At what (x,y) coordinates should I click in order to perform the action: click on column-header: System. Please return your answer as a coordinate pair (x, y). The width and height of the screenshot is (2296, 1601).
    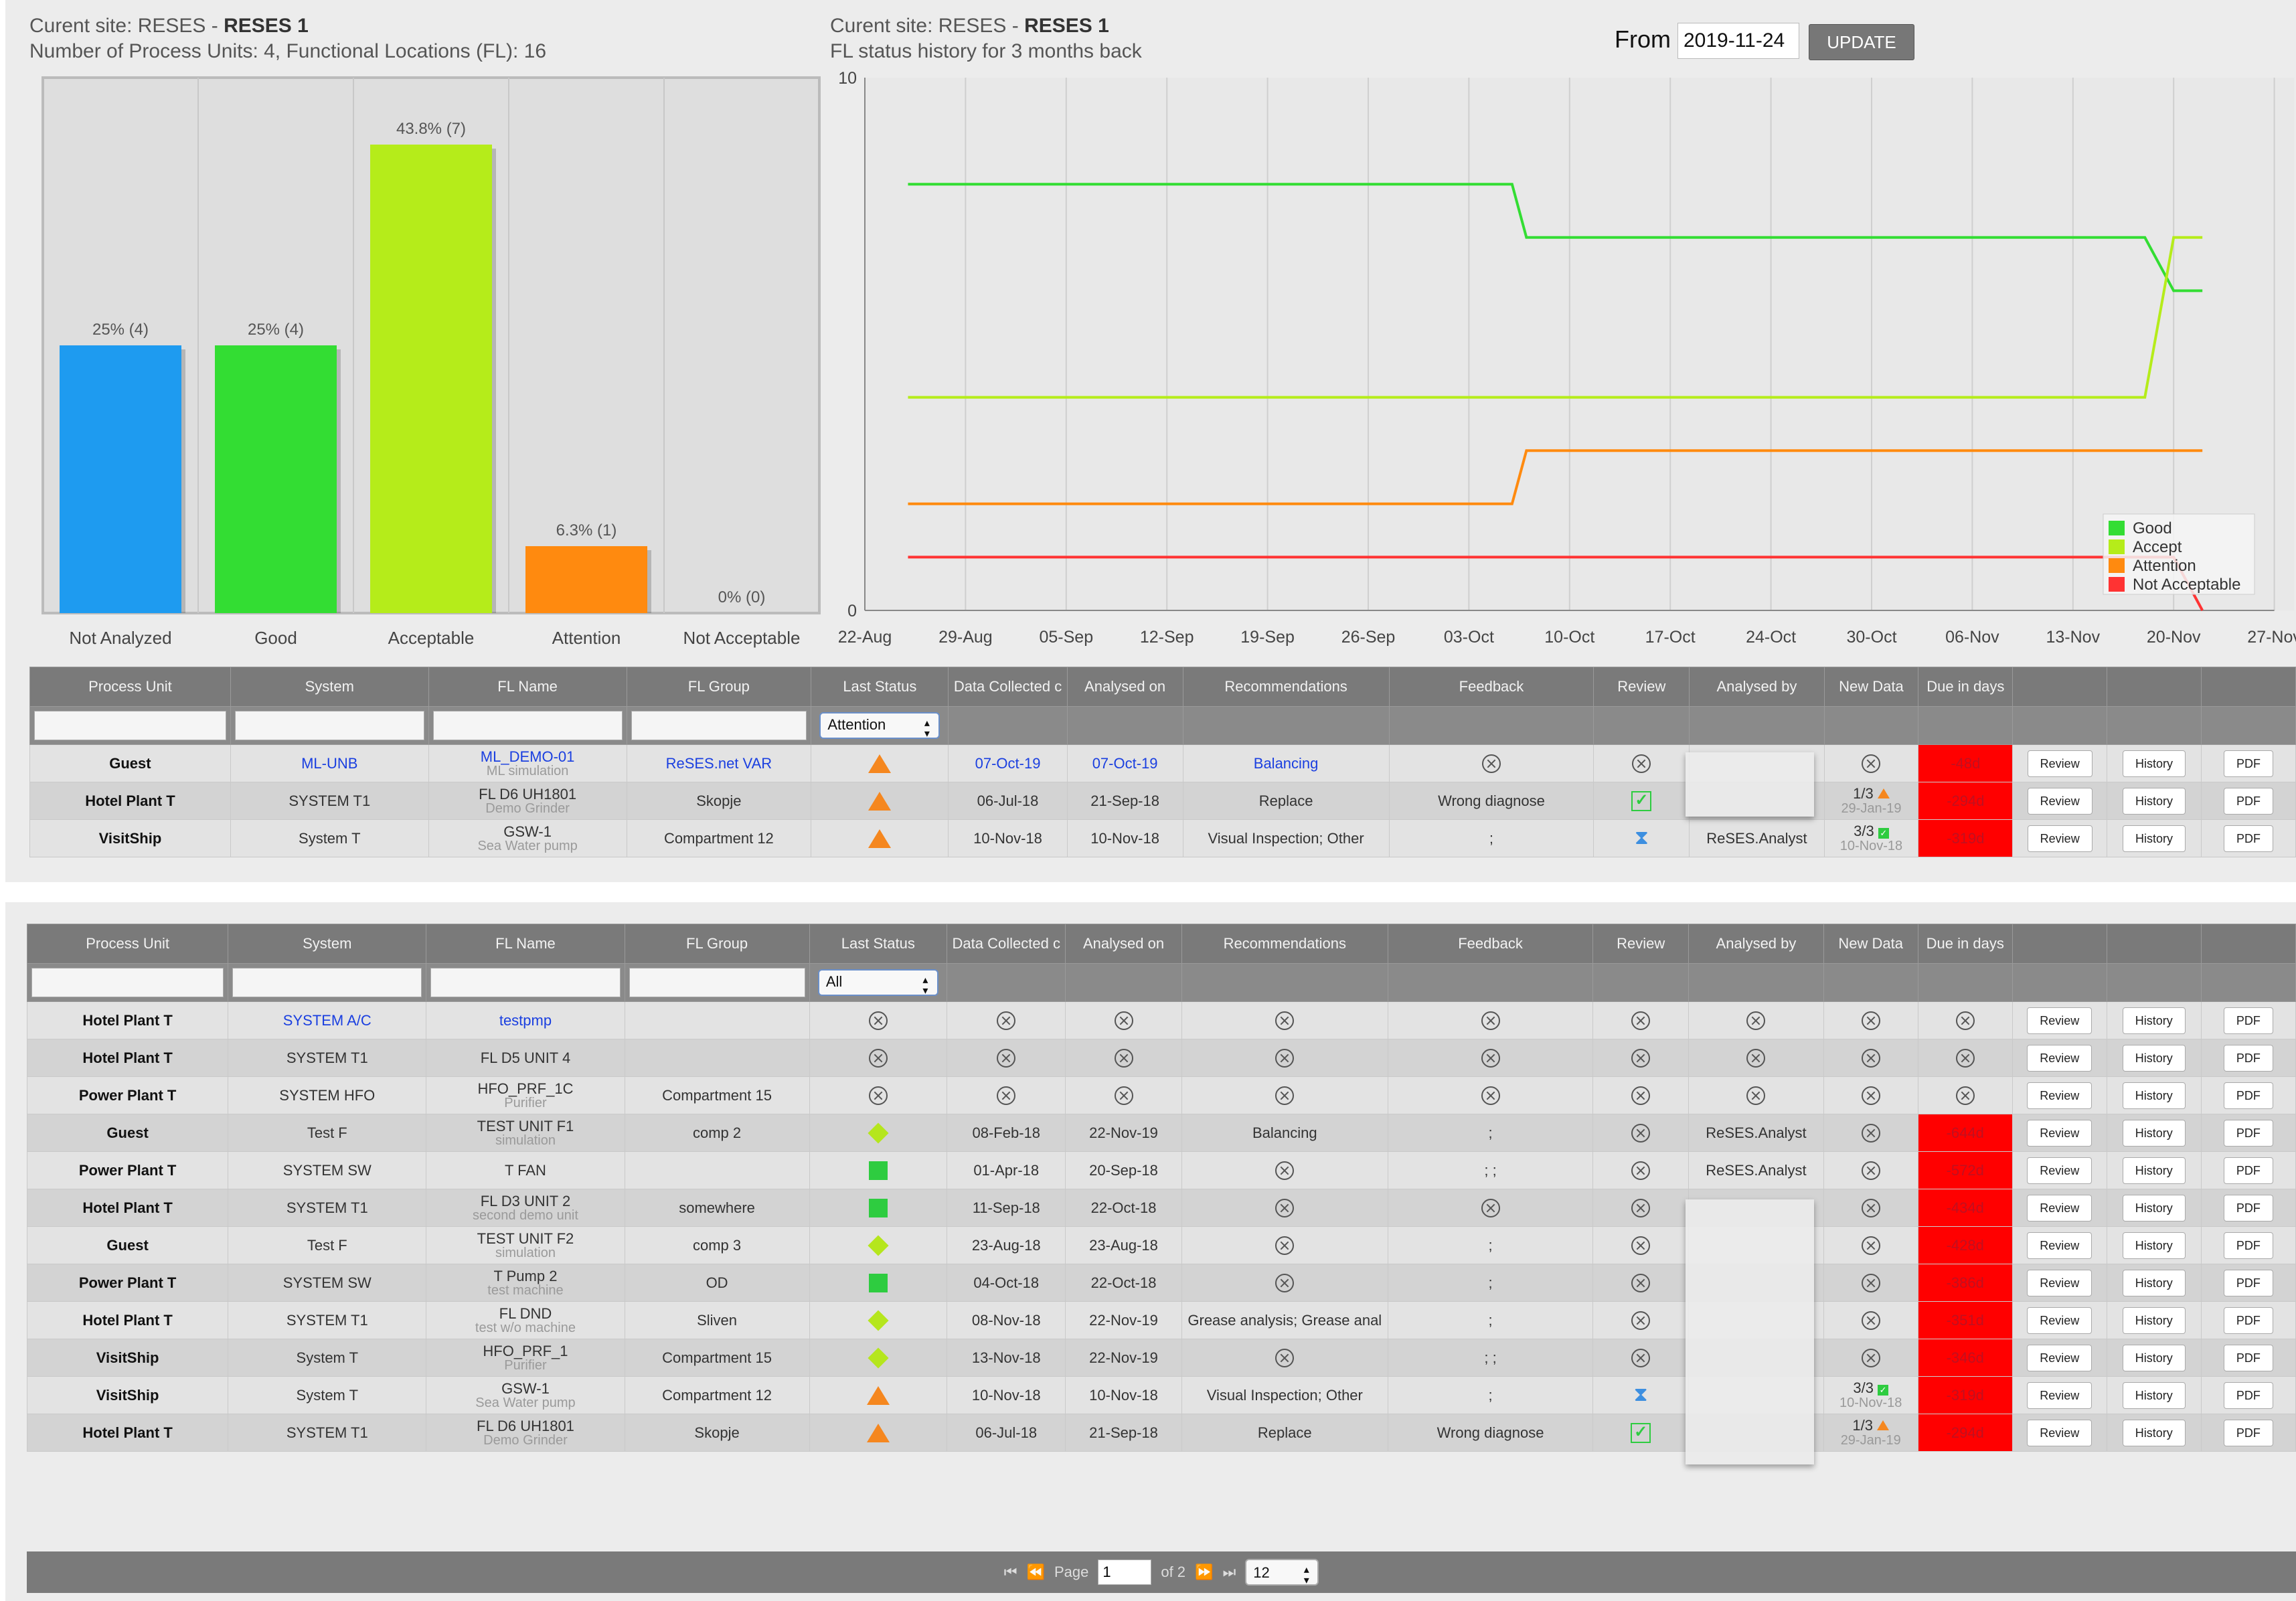
    Looking at the image, I should click on (329, 687).